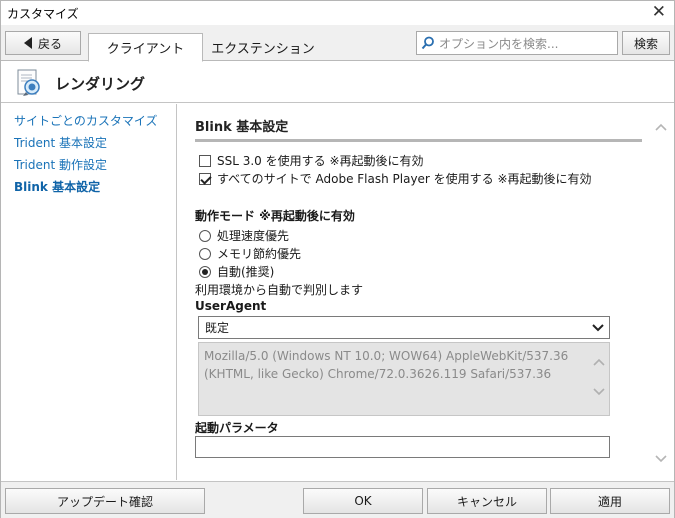 This screenshot has height=518, width=675. Describe the element at coordinates (28, 82) in the screenshot. I see `rendering-icon` at that location.